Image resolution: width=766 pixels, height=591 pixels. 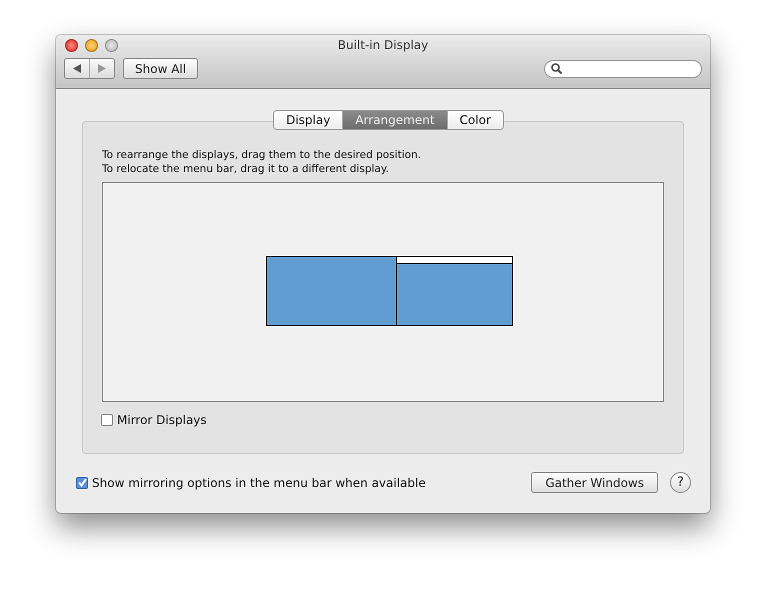 I want to click on back-forward-control, so click(x=89, y=68).